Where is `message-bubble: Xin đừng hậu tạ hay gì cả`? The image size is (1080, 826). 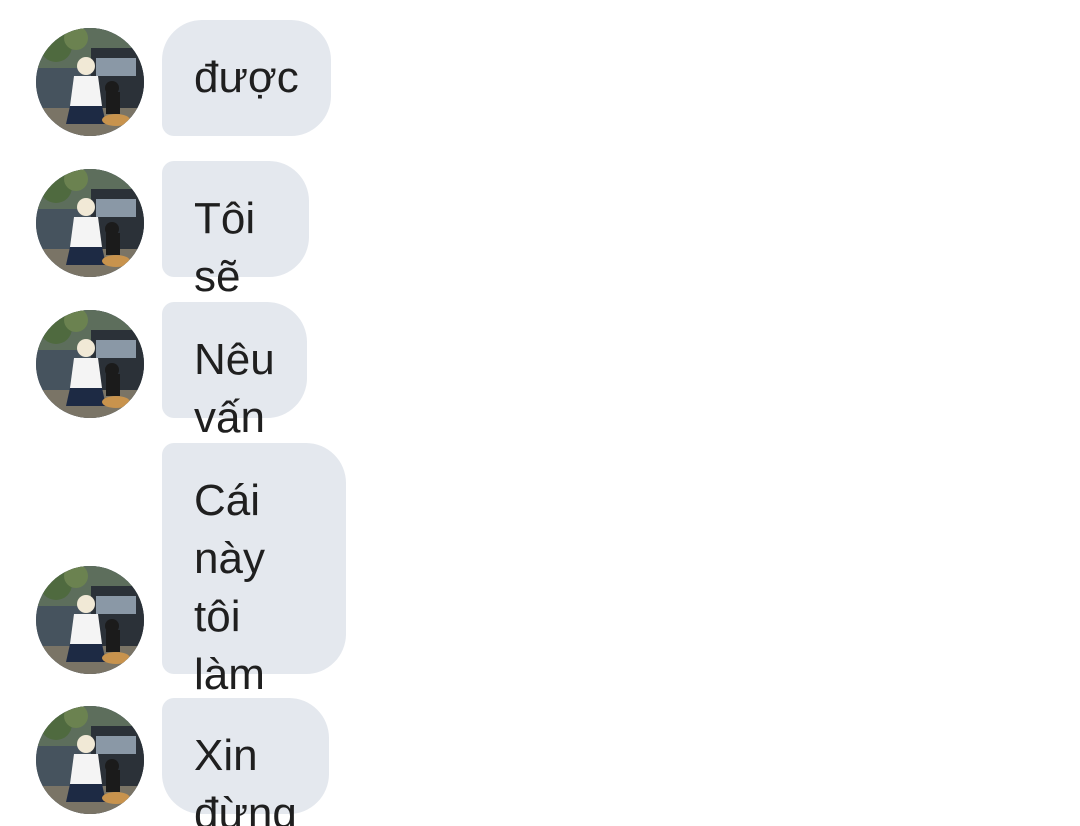 message-bubble: Xin đừng hậu tạ hay gì cả is located at coordinates (245, 762).